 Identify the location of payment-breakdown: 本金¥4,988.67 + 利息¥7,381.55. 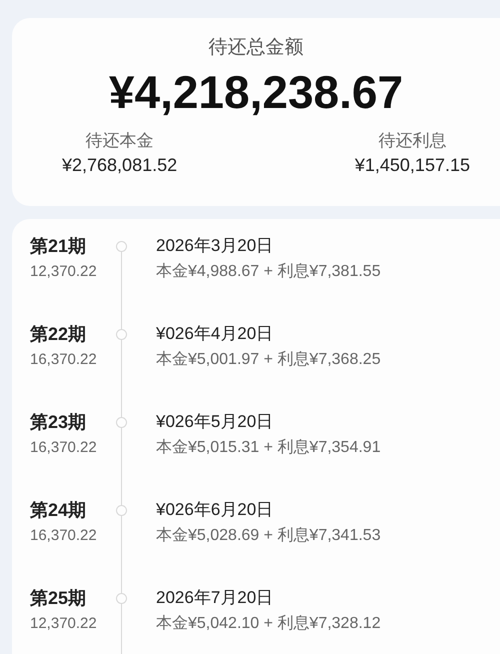
(268, 272).